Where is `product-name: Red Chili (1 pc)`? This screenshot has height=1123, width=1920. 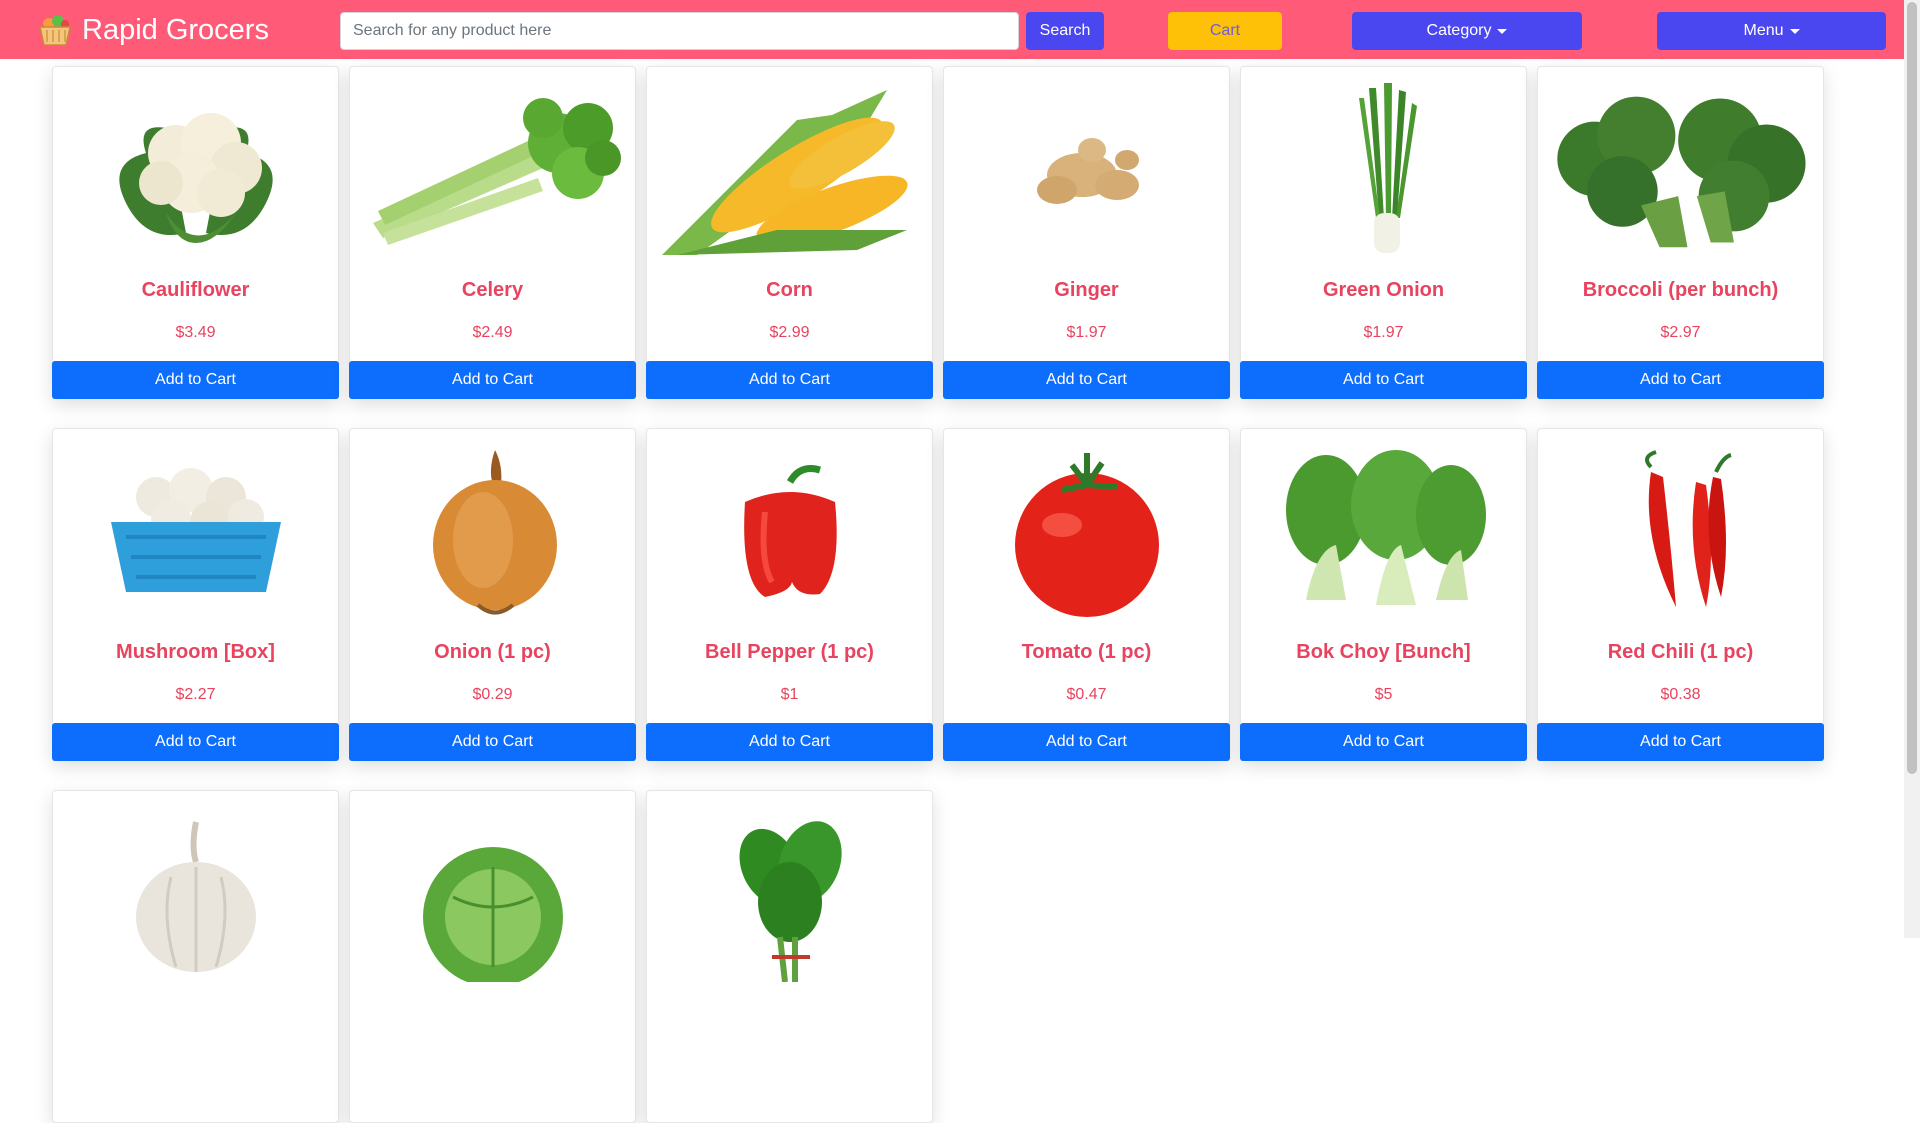
product-name: Red Chili (1 pc) is located at coordinates (1680, 652).